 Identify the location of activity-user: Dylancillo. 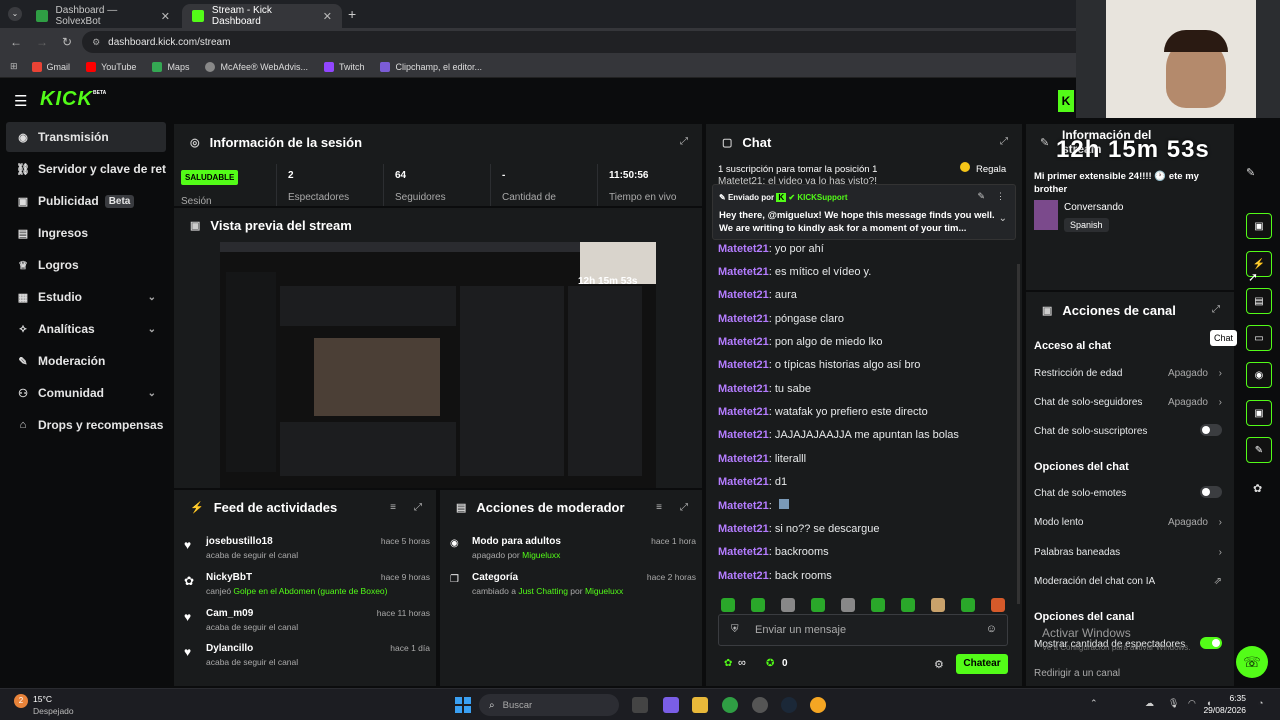
(229, 648).